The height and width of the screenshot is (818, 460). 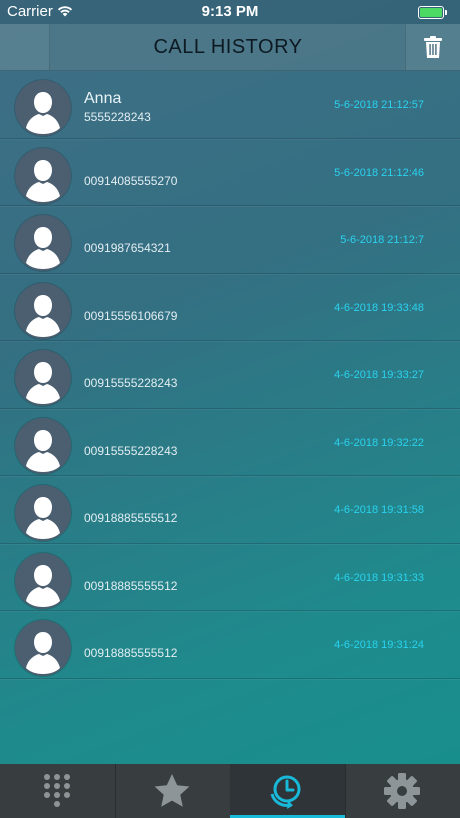 What do you see at coordinates (103, 98) in the screenshot?
I see `contact-name: Anna` at bounding box center [103, 98].